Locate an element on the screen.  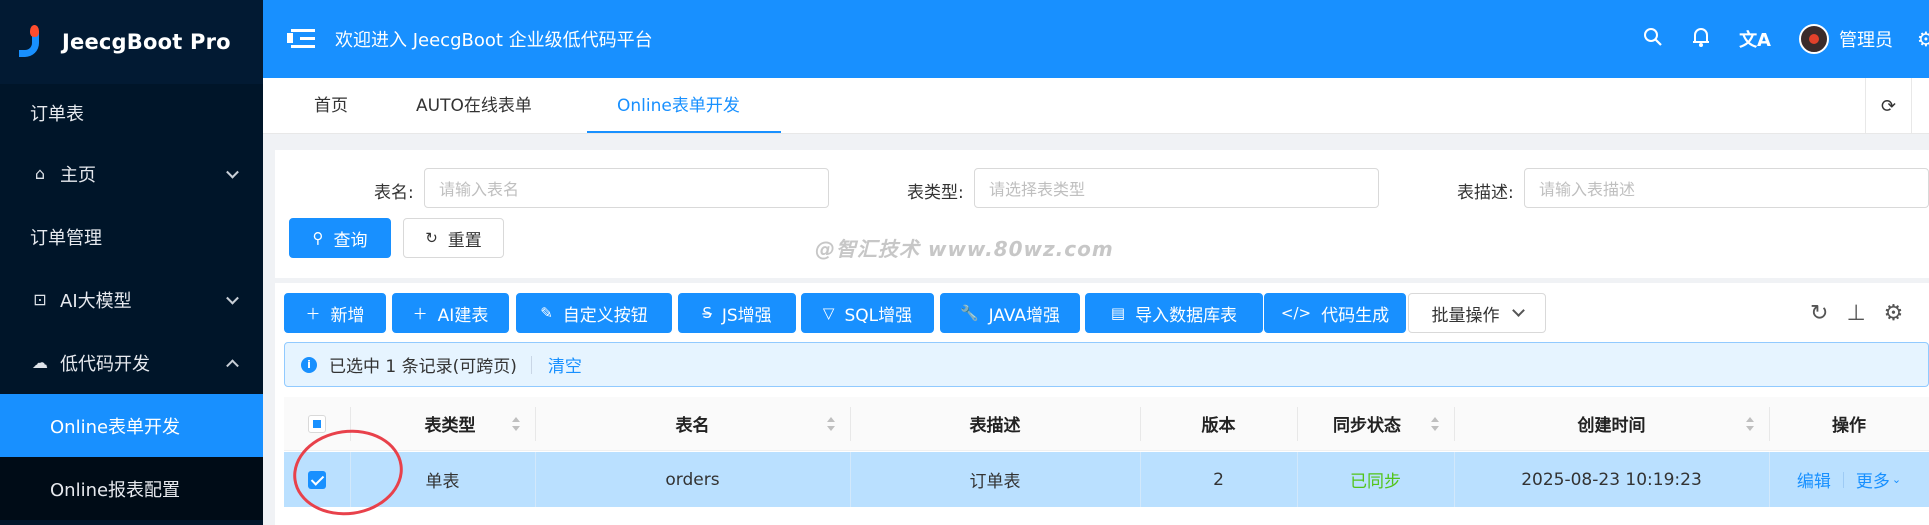
ai-create-table-button: ＋ AI建表 is located at coordinates (450, 313).